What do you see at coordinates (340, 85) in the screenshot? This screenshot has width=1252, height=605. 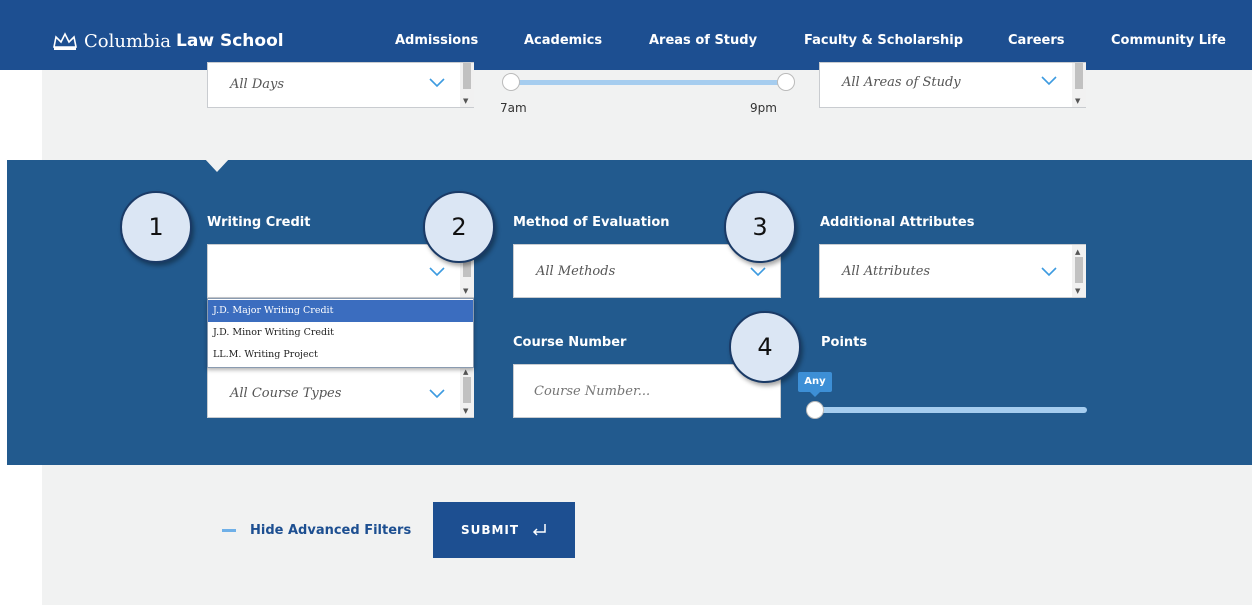 I see `days-select: All Days ▼` at bounding box center [340, 85].